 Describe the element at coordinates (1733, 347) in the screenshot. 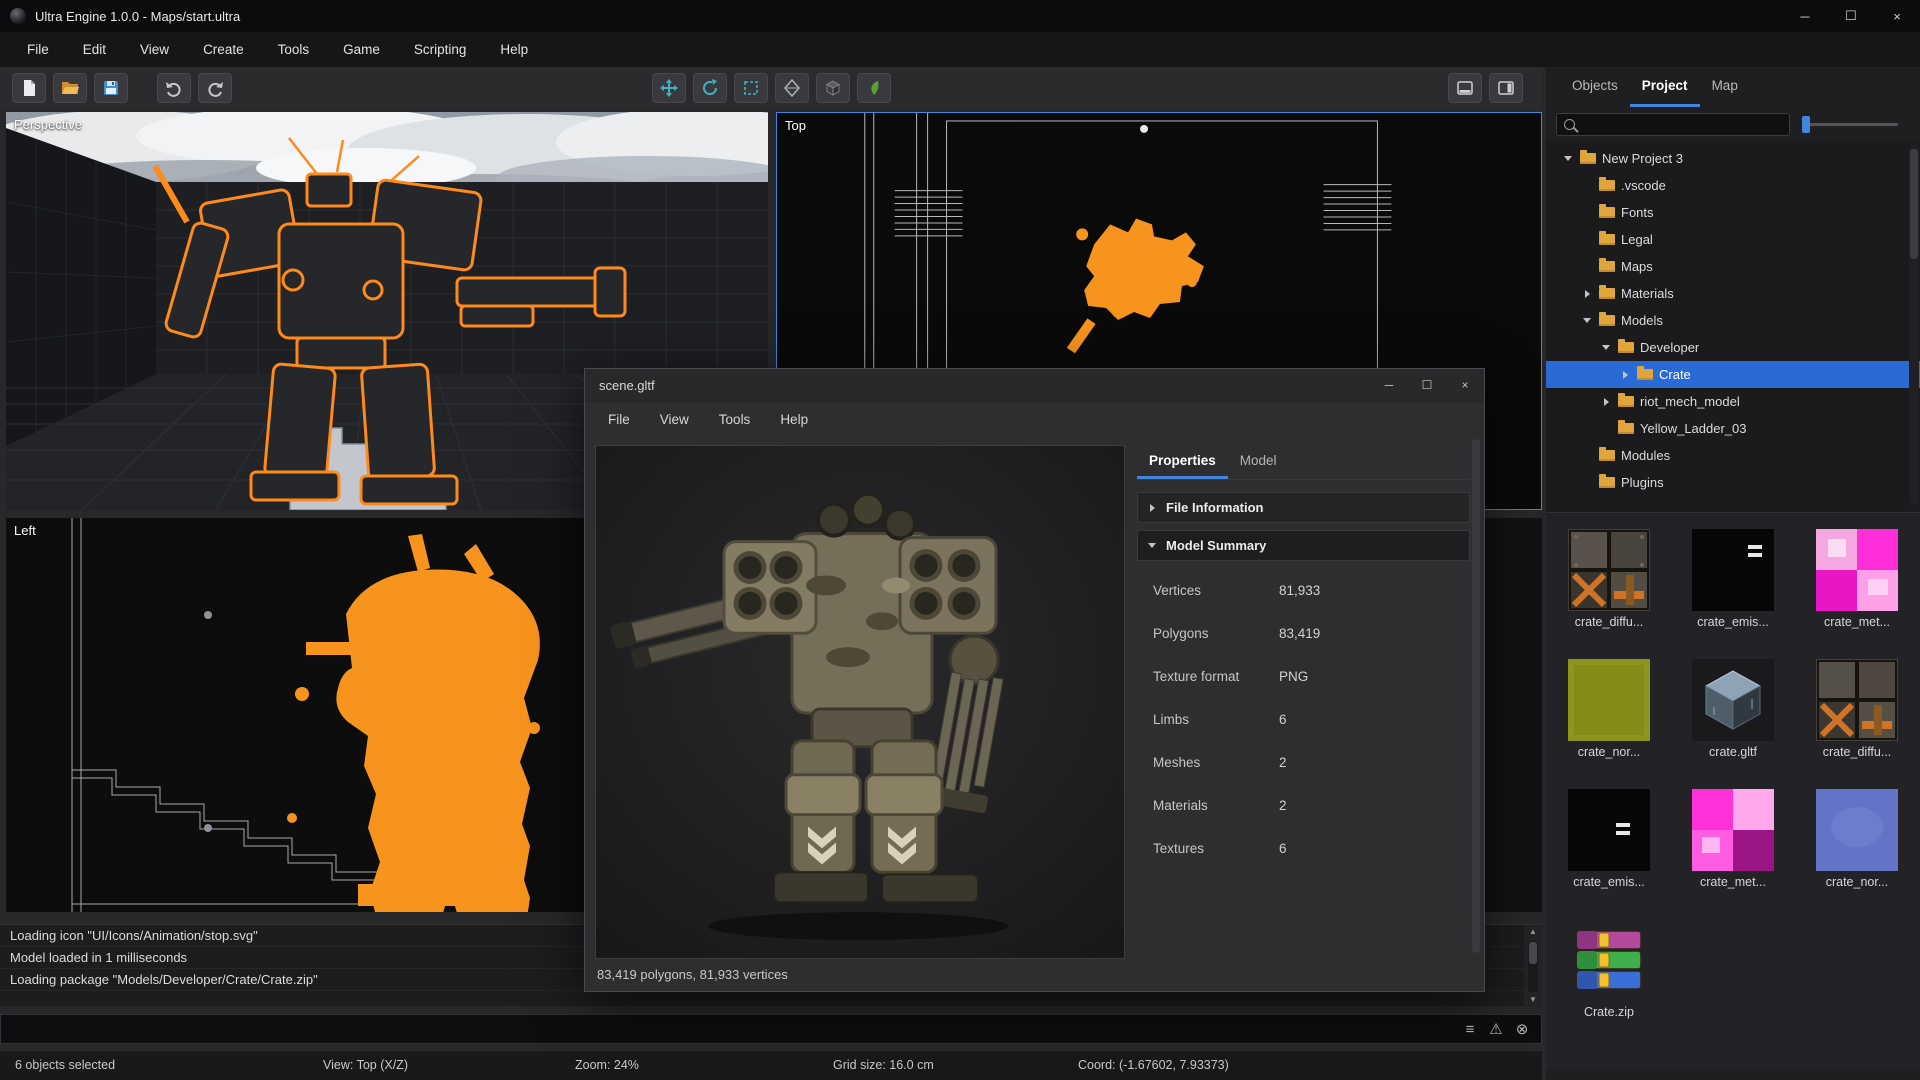

I see `tree-item-developer: Developer` at that location.